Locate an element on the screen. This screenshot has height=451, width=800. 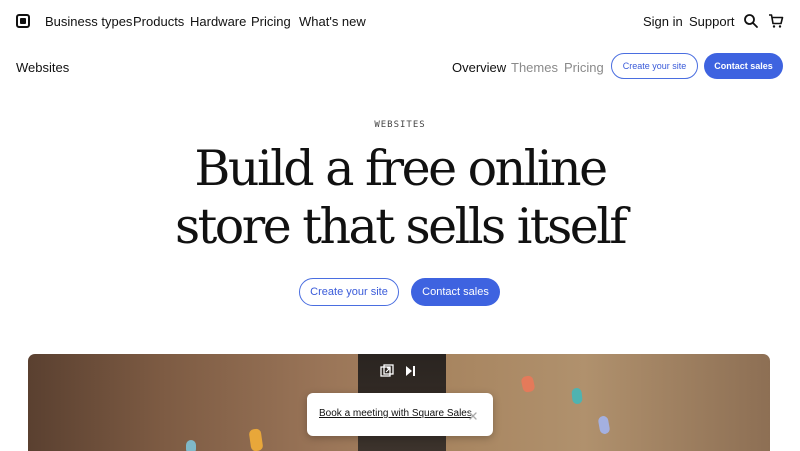
sign-in-link: Sign in is located at coordinates (663, 21).